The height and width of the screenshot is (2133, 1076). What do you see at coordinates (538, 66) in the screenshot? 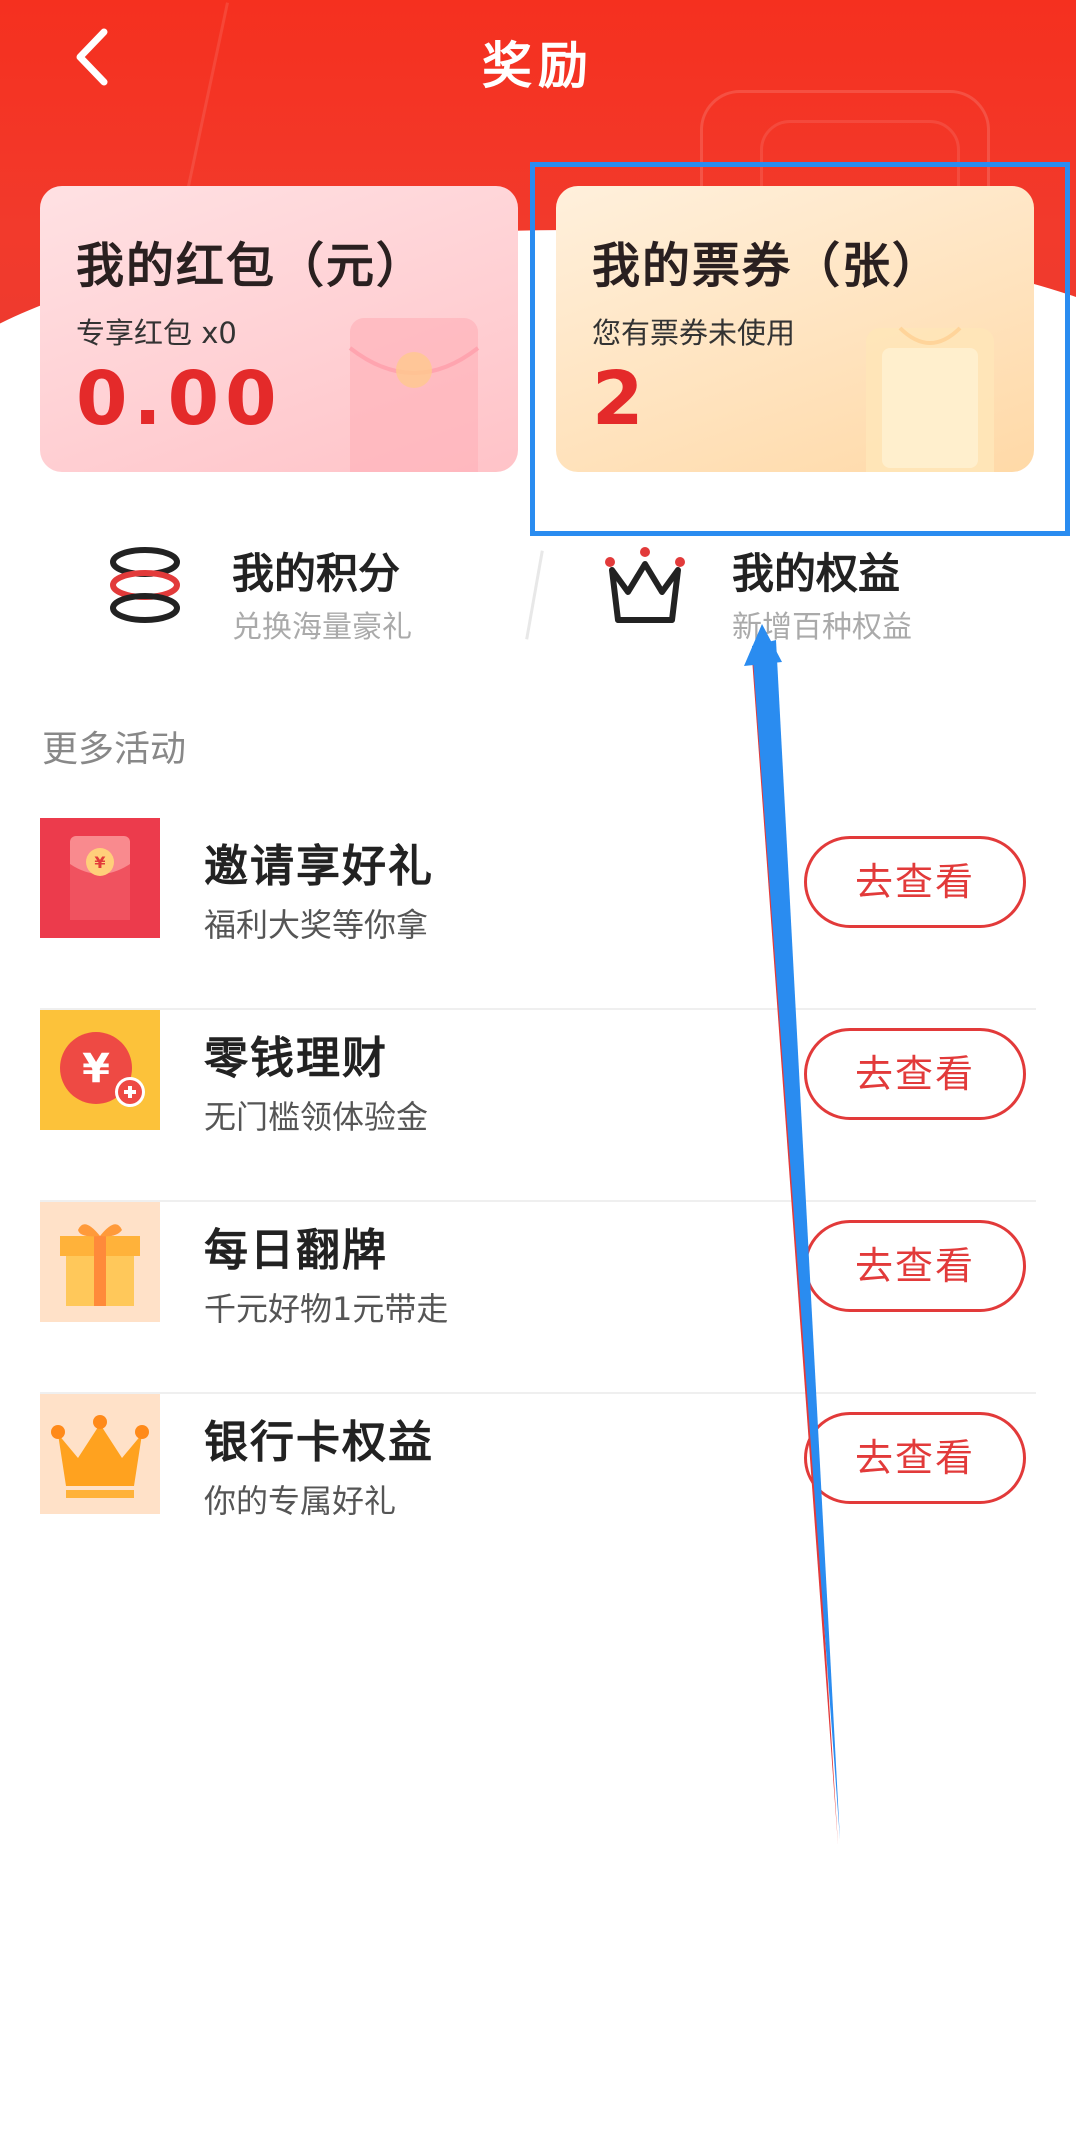
I see `page-title: 奖励` at bounding box center [538, 66].